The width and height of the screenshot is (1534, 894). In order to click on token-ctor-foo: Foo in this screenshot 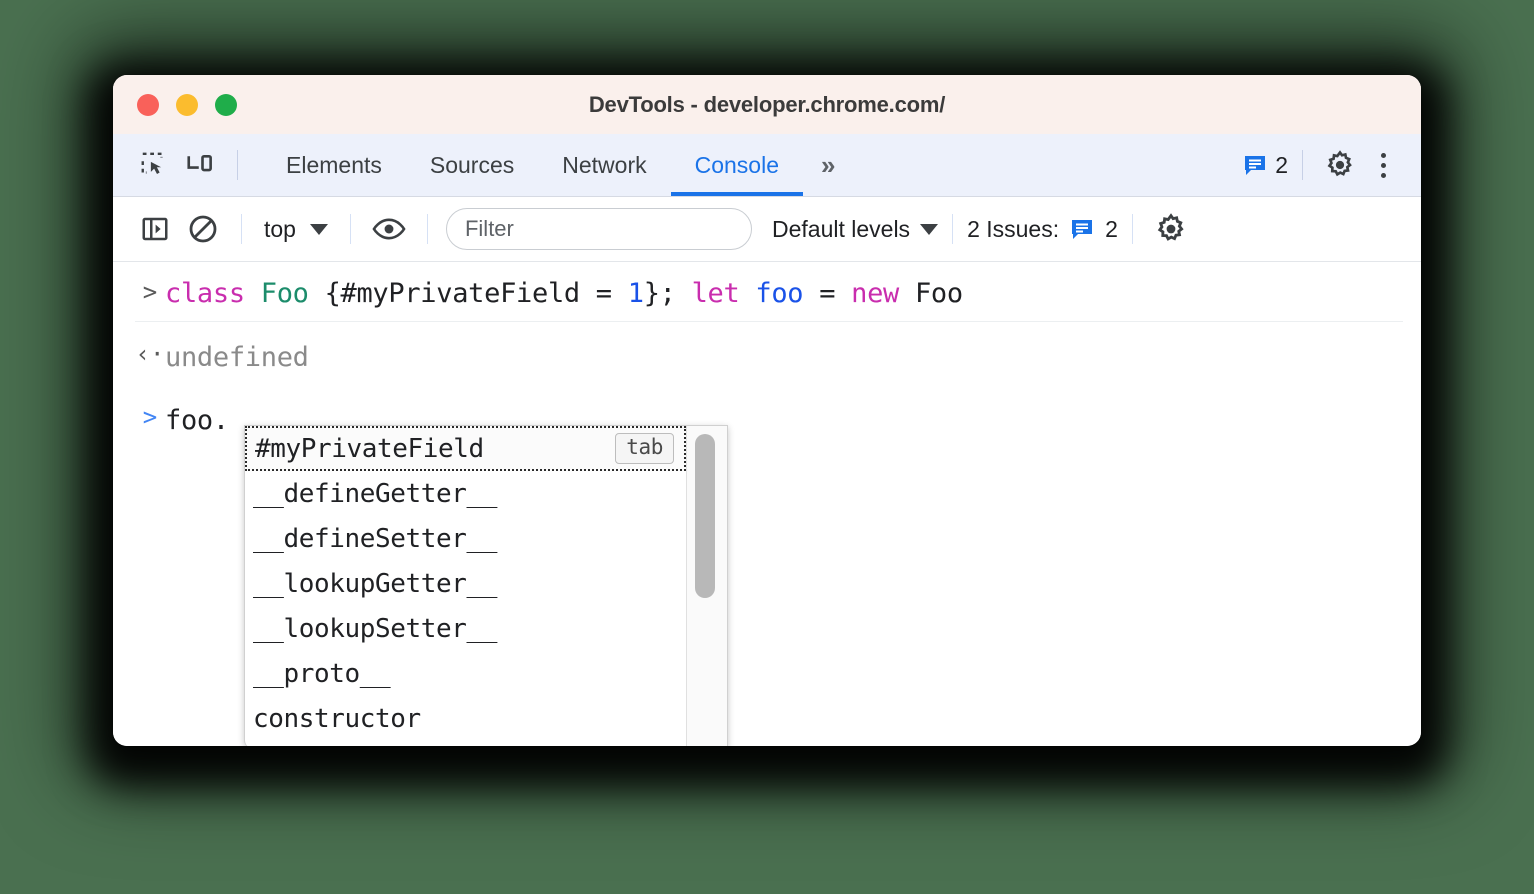, I will do `click(938, 293)`.